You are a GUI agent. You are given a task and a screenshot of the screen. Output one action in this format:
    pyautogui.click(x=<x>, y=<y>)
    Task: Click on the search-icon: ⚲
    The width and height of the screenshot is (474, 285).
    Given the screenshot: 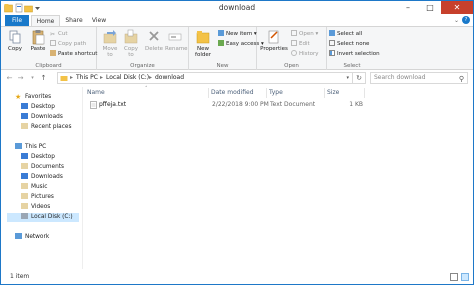 What is the action you would take?
    pyautogui.click(x=461, y=79)
    